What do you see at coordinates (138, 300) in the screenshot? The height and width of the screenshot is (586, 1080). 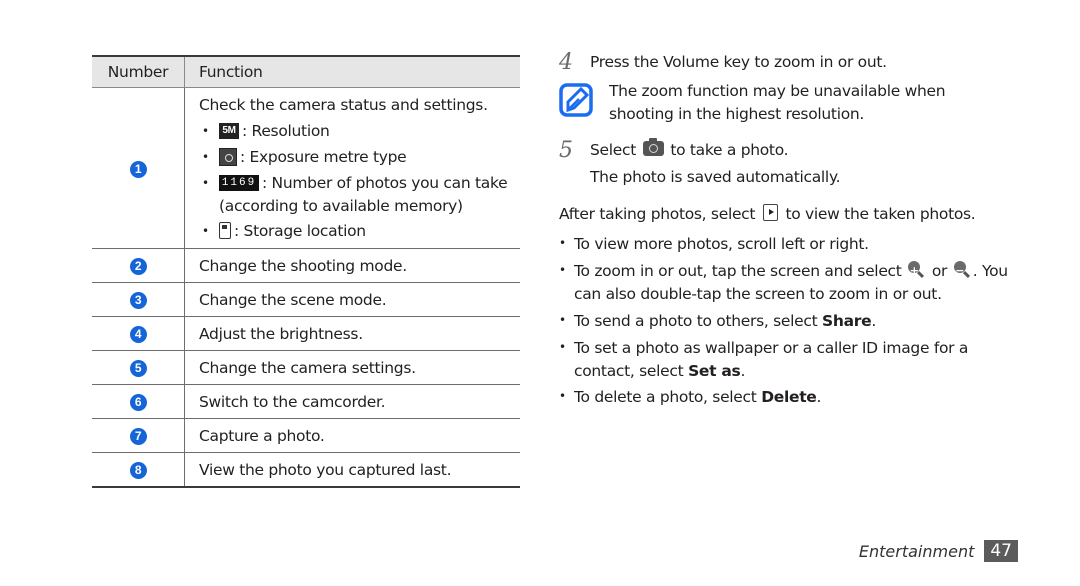 I see `number-badge: 3` at bounding box center [138, 300].